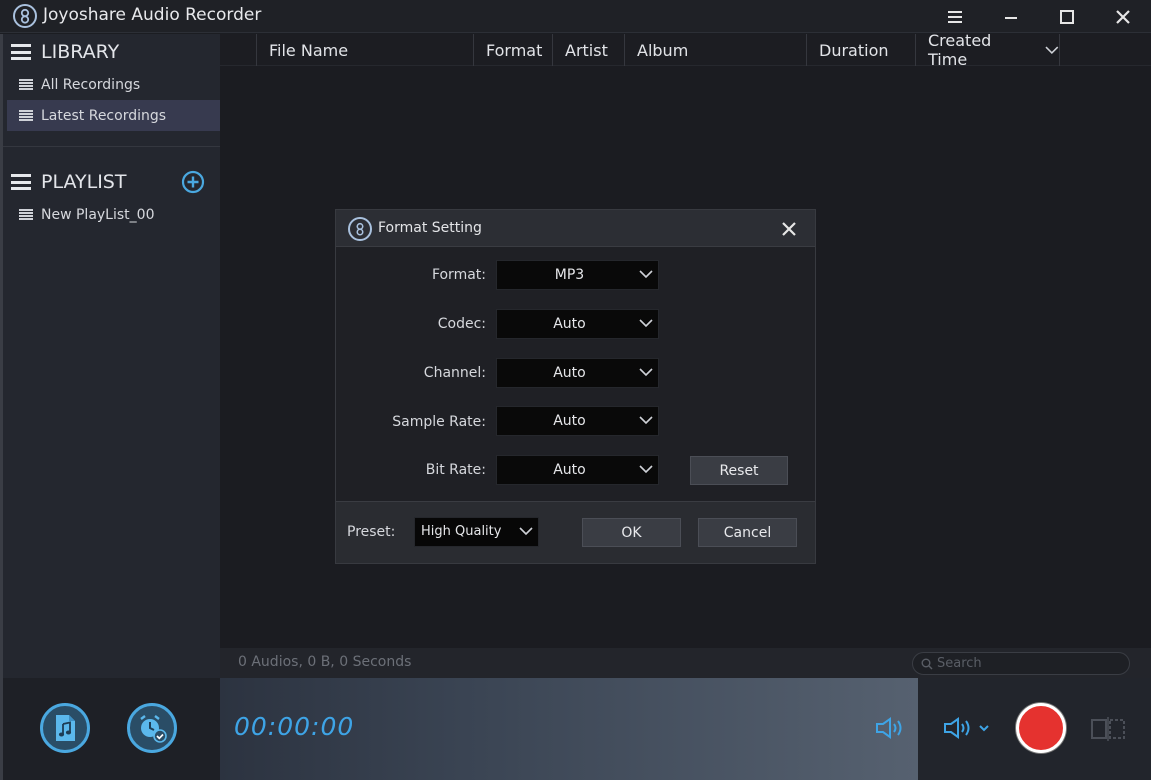  I want to click on add-playlist-button, so click(193, 182).